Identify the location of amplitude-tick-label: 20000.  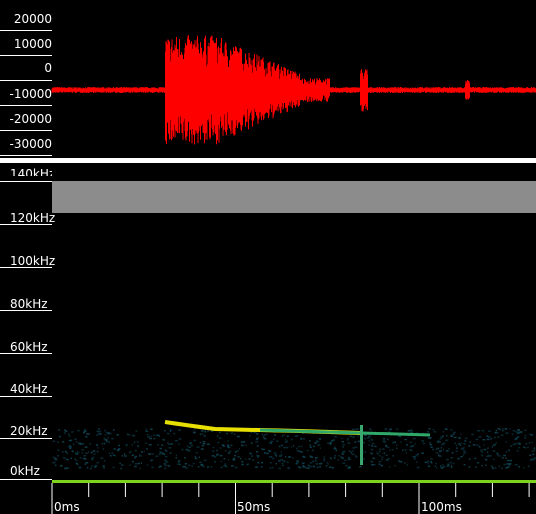
(32, 19).